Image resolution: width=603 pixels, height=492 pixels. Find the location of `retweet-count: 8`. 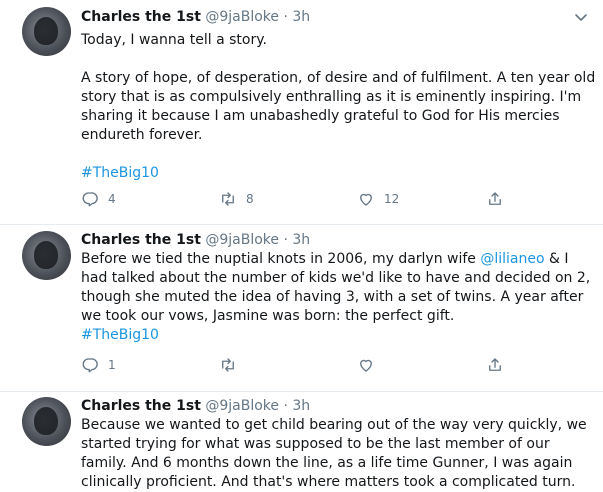

retweet-count: 8 is located at coordinates (250, 199).